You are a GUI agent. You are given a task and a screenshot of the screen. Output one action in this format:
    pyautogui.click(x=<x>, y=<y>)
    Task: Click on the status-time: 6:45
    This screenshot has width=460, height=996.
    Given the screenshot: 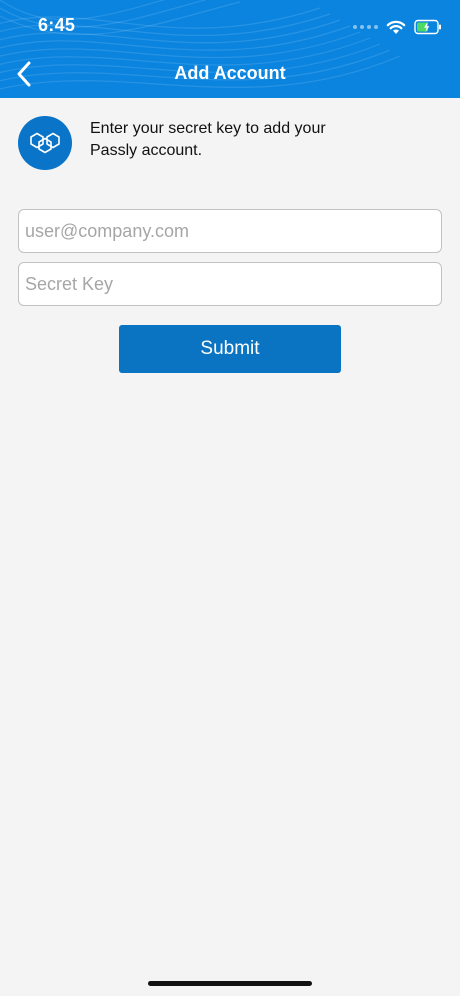 What is the action you would take?
    pyautogui.click(x=57, y=25)
    